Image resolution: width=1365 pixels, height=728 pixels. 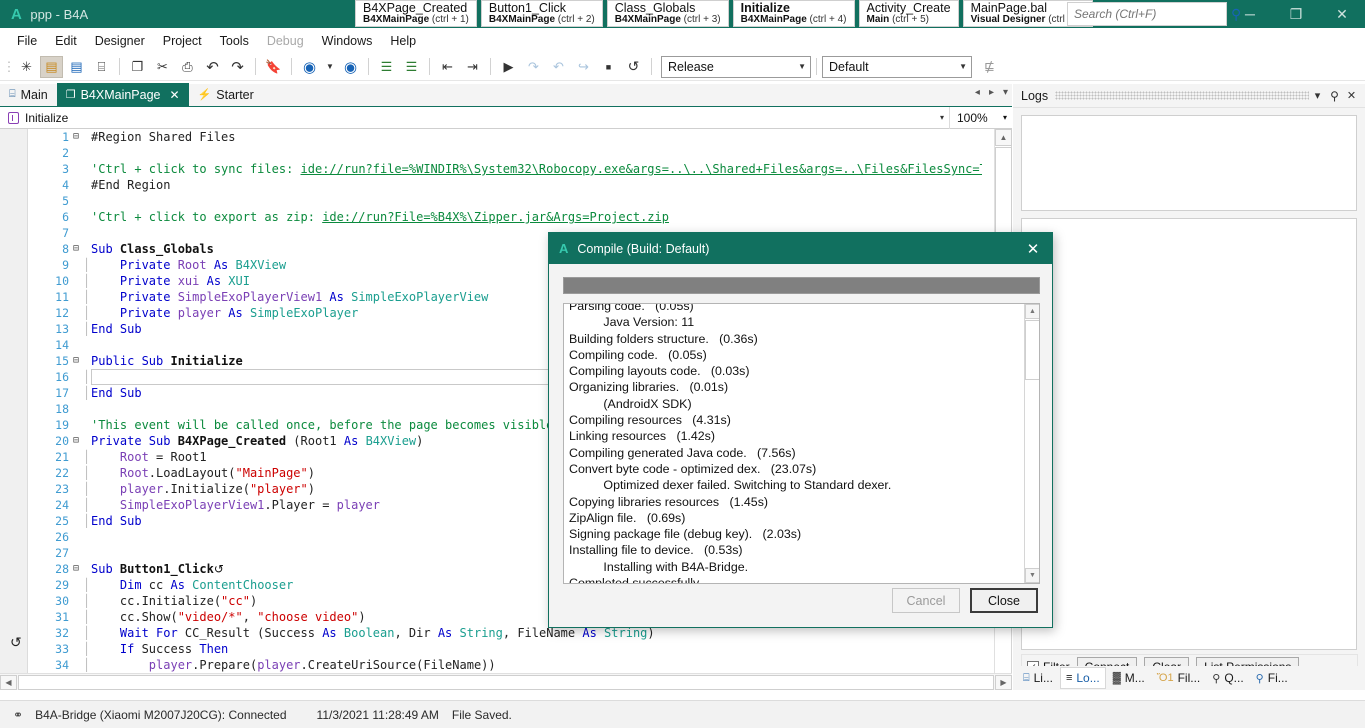 What do you see at coordinates (991, 92) in the screenshot?
I see `tab-scroll-right-icon: ▸` at bounding box center [991, 92].